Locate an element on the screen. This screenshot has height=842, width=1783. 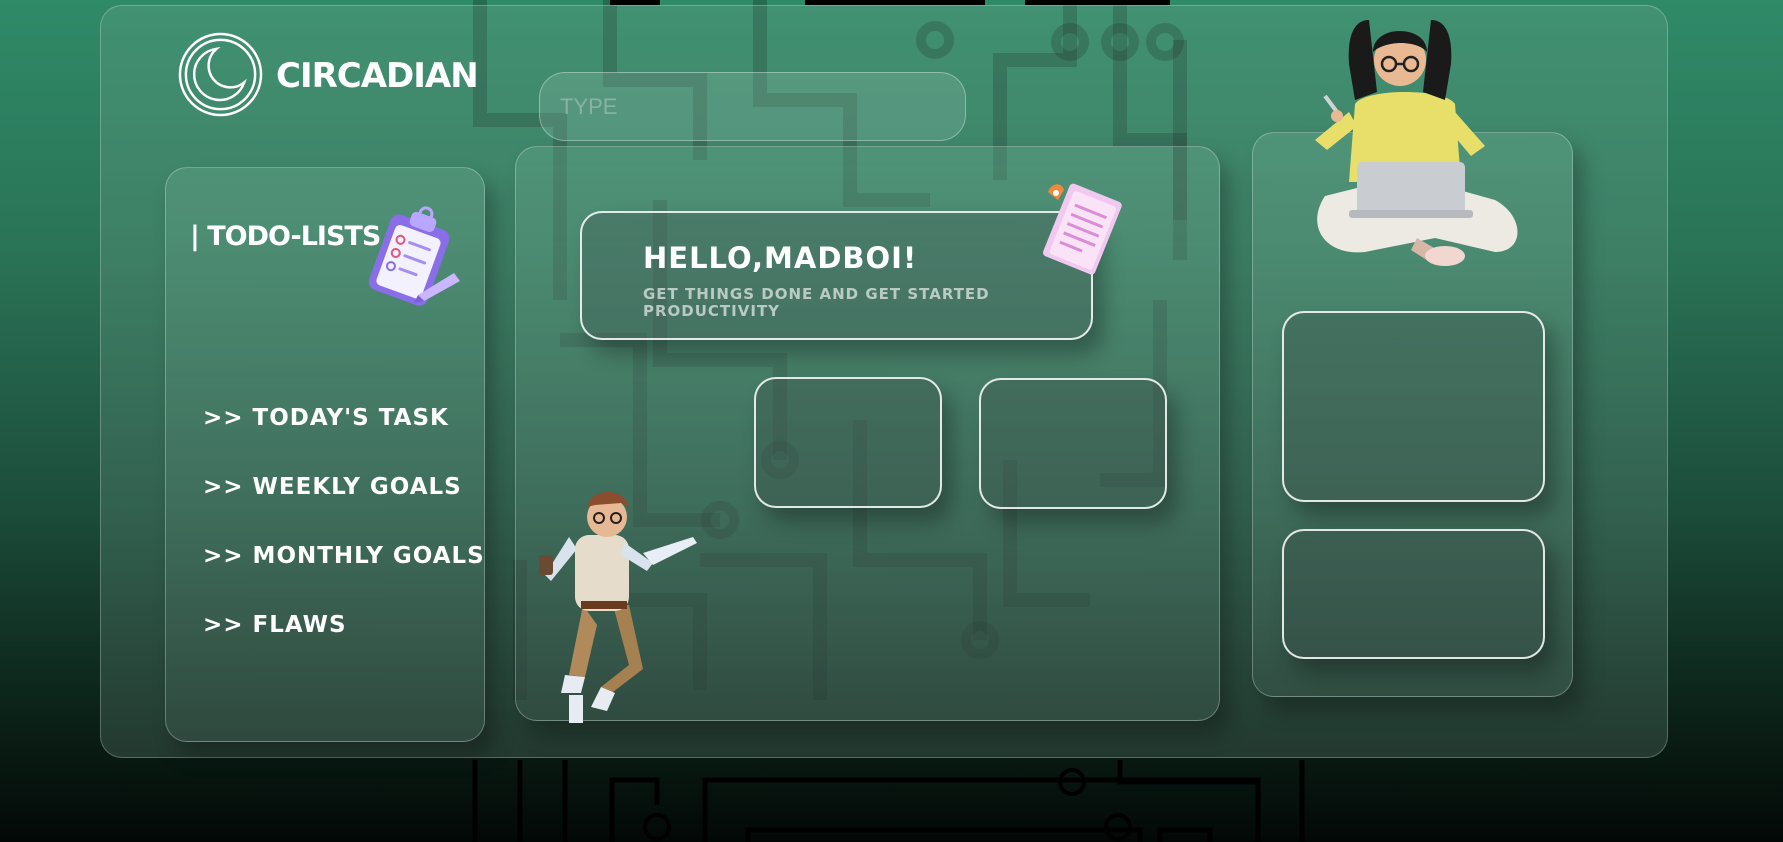
nav-monthly-goals: >> MONTHLY GOALS is located at coordinates (344, 556).